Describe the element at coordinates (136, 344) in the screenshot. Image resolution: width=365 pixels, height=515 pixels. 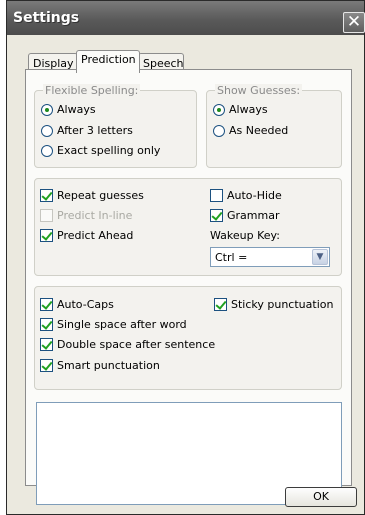
I see `option-label: Double space after sentence` at that location.